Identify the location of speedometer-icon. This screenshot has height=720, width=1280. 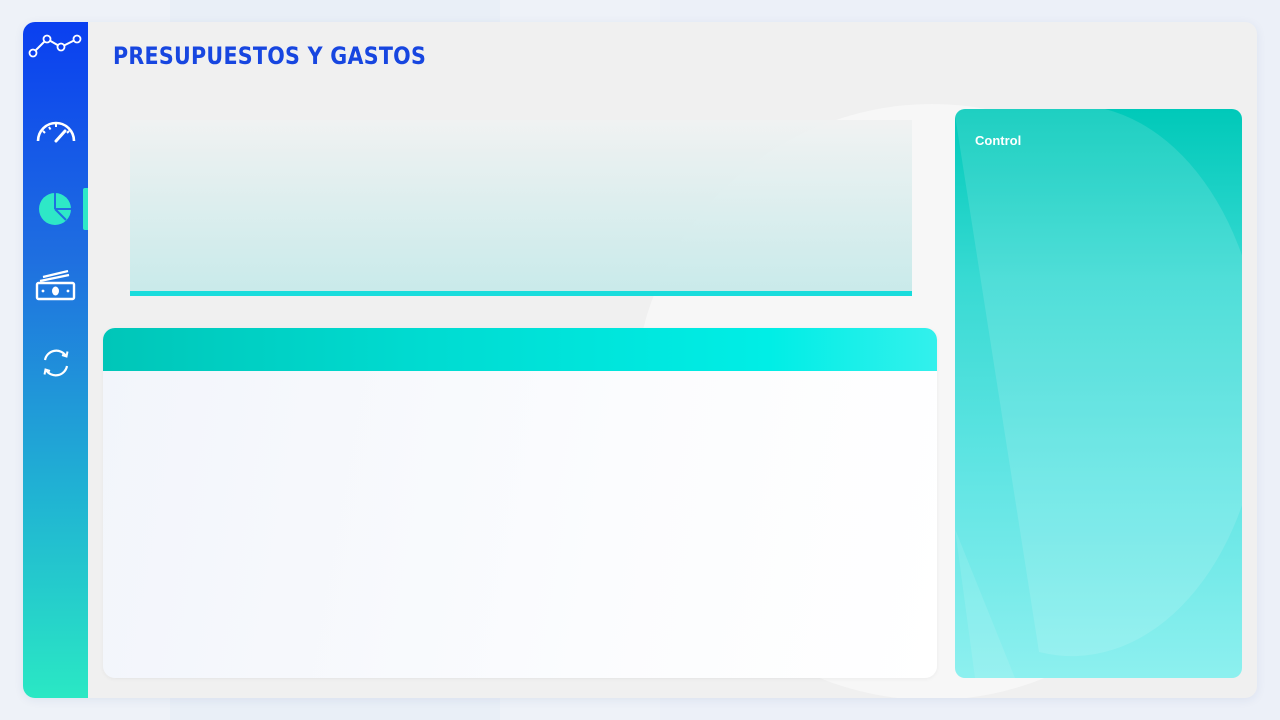
(56, 132).